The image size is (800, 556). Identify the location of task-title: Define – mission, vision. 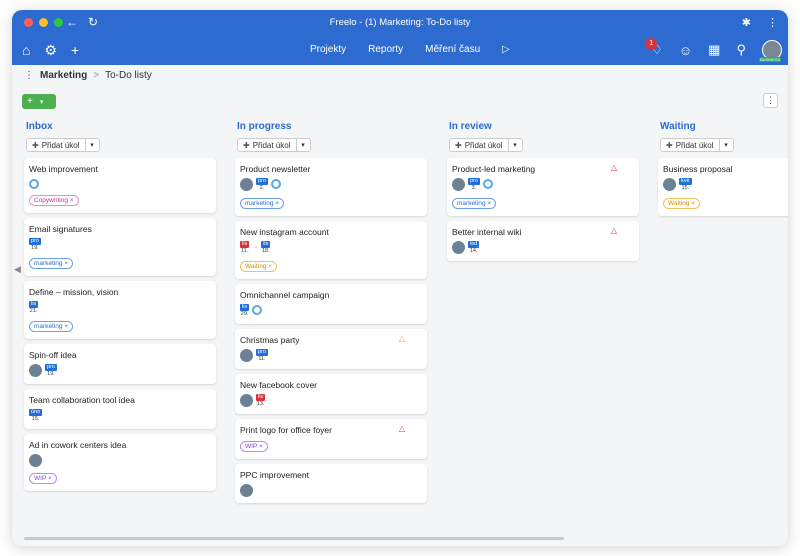
(120, 292).